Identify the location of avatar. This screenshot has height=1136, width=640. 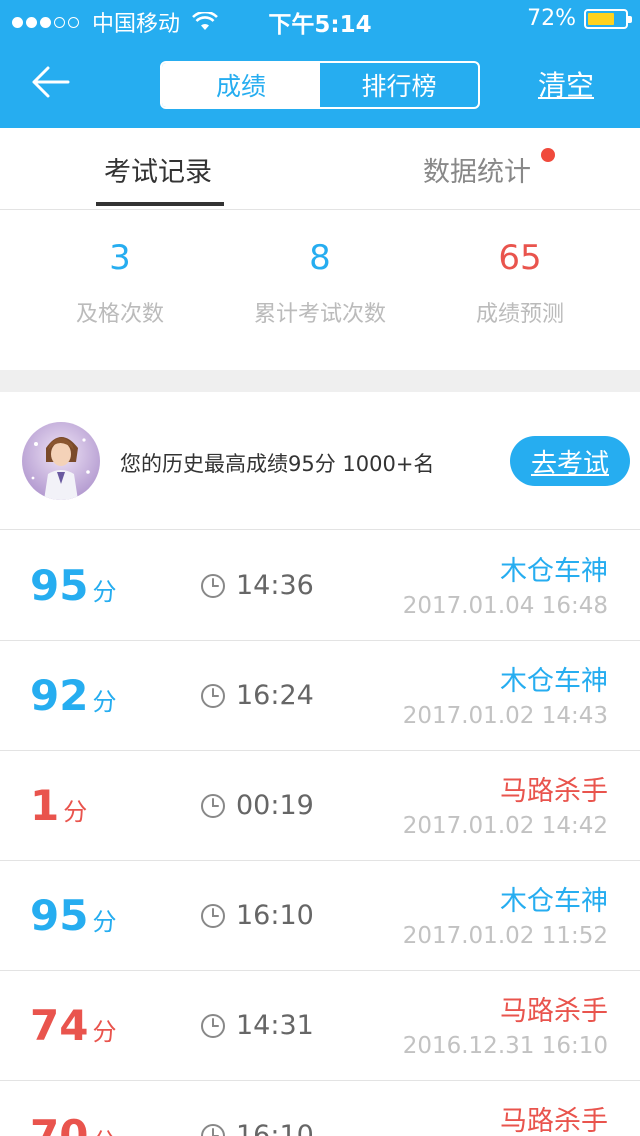
(61, 461).